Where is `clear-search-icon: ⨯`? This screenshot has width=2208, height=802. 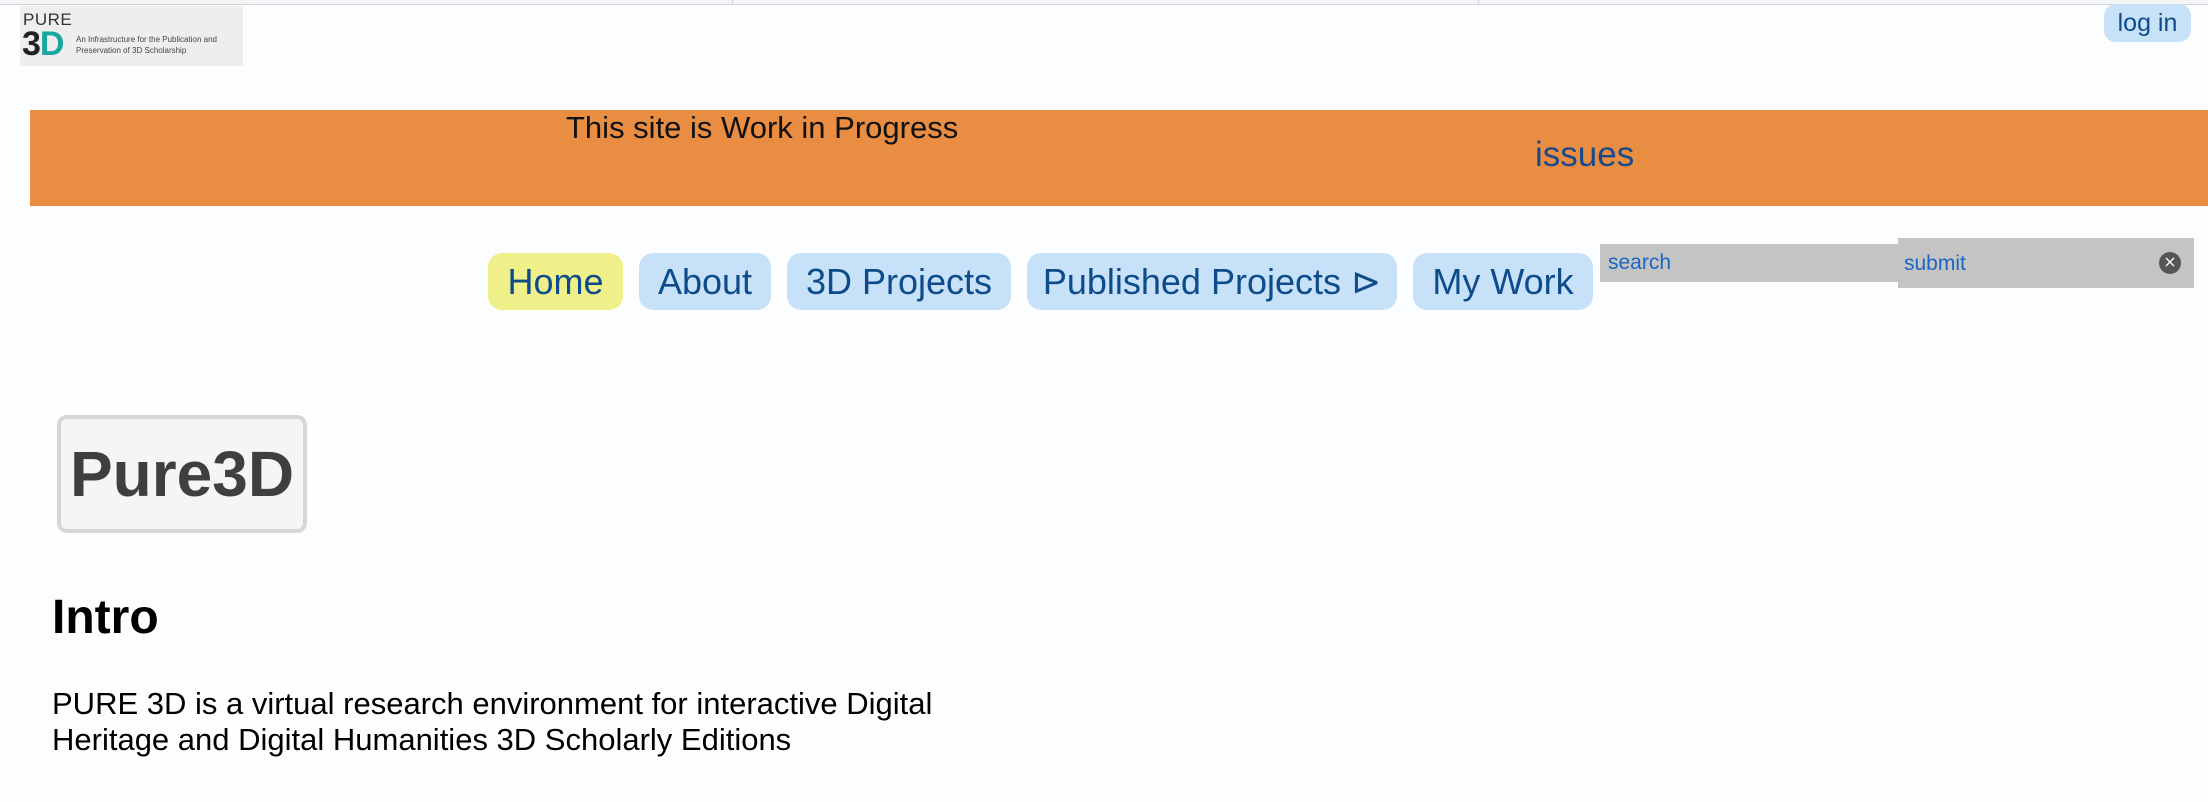 clear-search-icon: ⨯ is located at coordinates (2170, 263).